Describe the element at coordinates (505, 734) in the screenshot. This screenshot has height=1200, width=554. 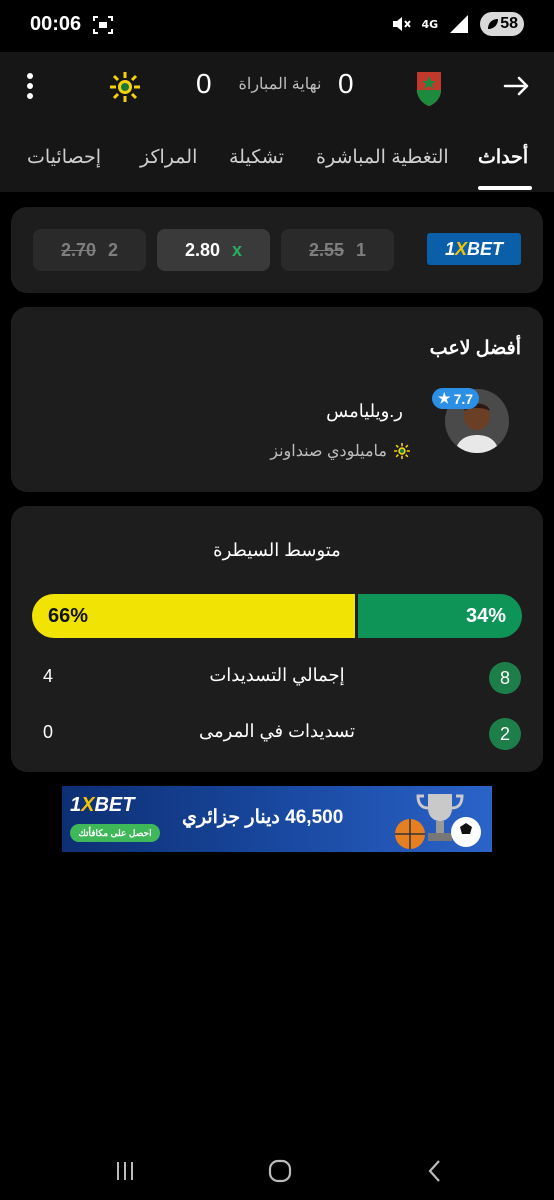
I see `stat-home-value: 2` at that location.